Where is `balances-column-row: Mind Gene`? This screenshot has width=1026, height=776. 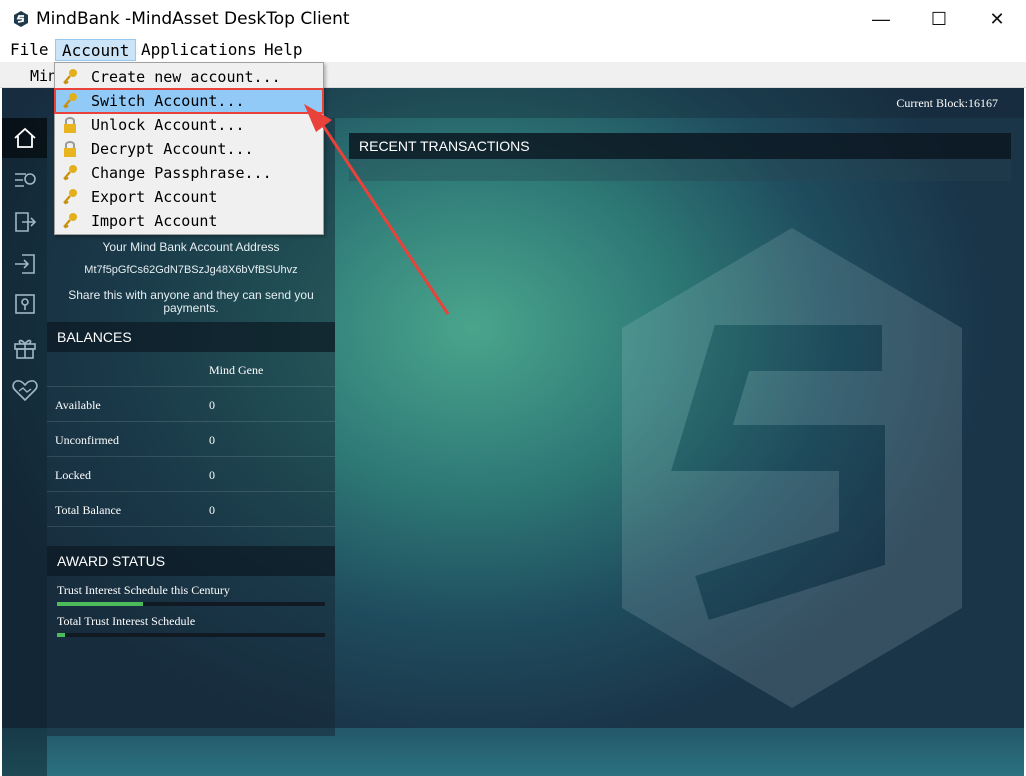
balances-column-row: Mind Gene is located at coordinates (191, 369).